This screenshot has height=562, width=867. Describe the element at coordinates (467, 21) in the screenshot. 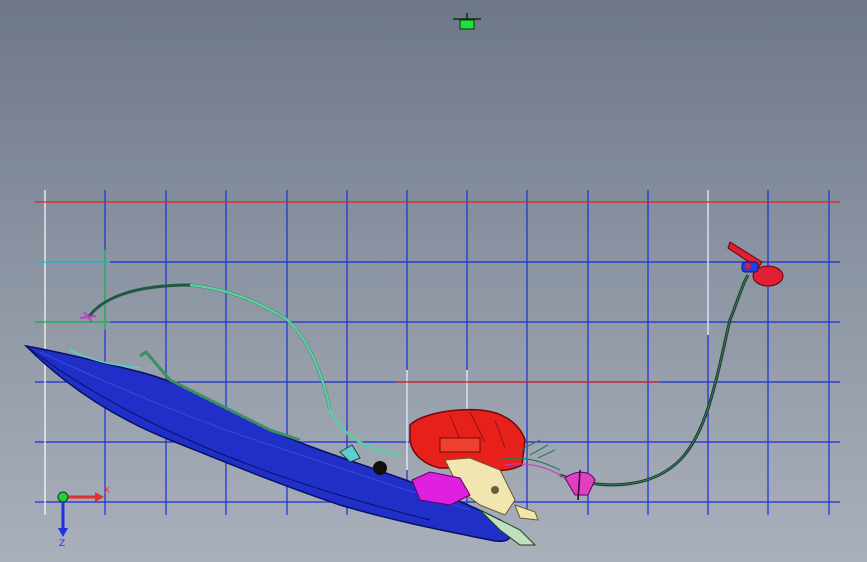

I see `view-cube-icon` at that location.